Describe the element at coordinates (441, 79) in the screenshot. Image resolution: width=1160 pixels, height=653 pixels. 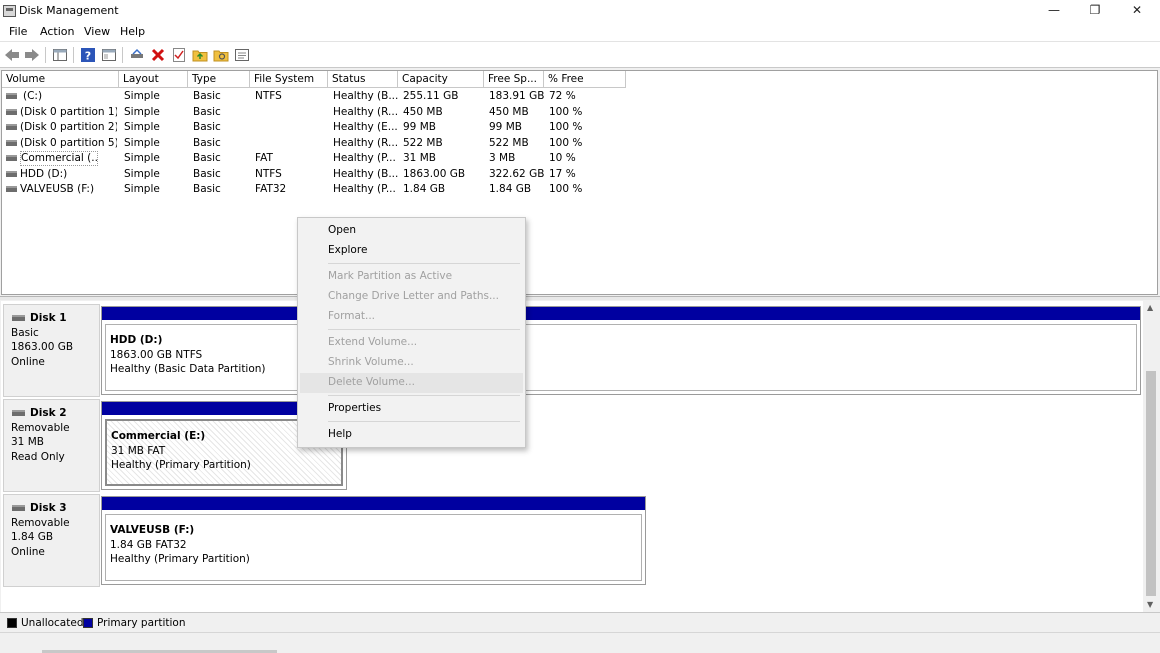
I see `column-header-capacity: Capacity` at that location.